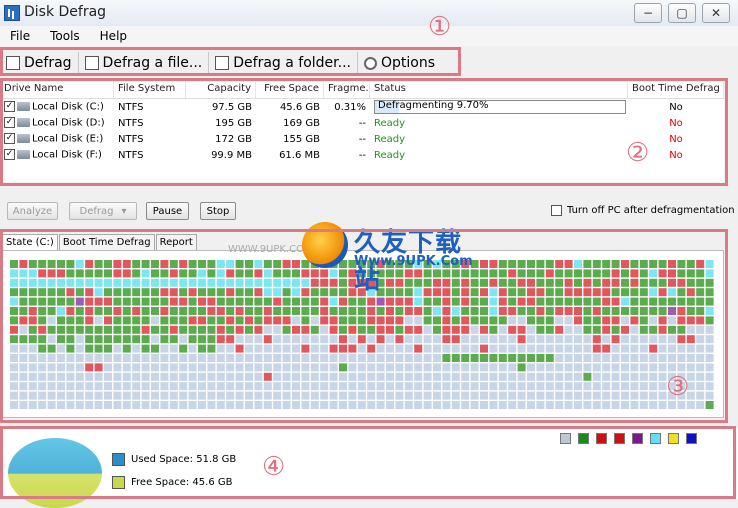 The image size is (738, 508). What do you see at coordinates (57, 90) in the screenshot?
I see `col-drive-name: Drive Name` at bounding box center [57, 90].